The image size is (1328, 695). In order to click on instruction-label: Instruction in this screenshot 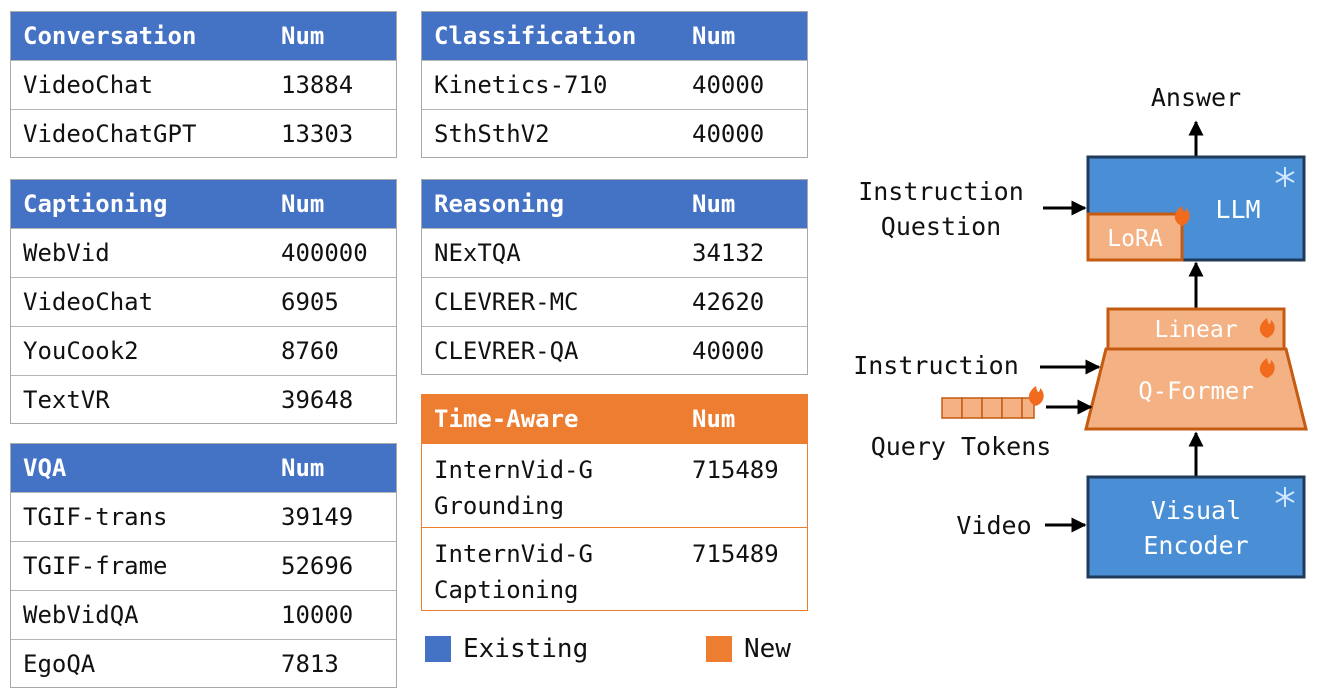, I will do `click(936, 365)`.